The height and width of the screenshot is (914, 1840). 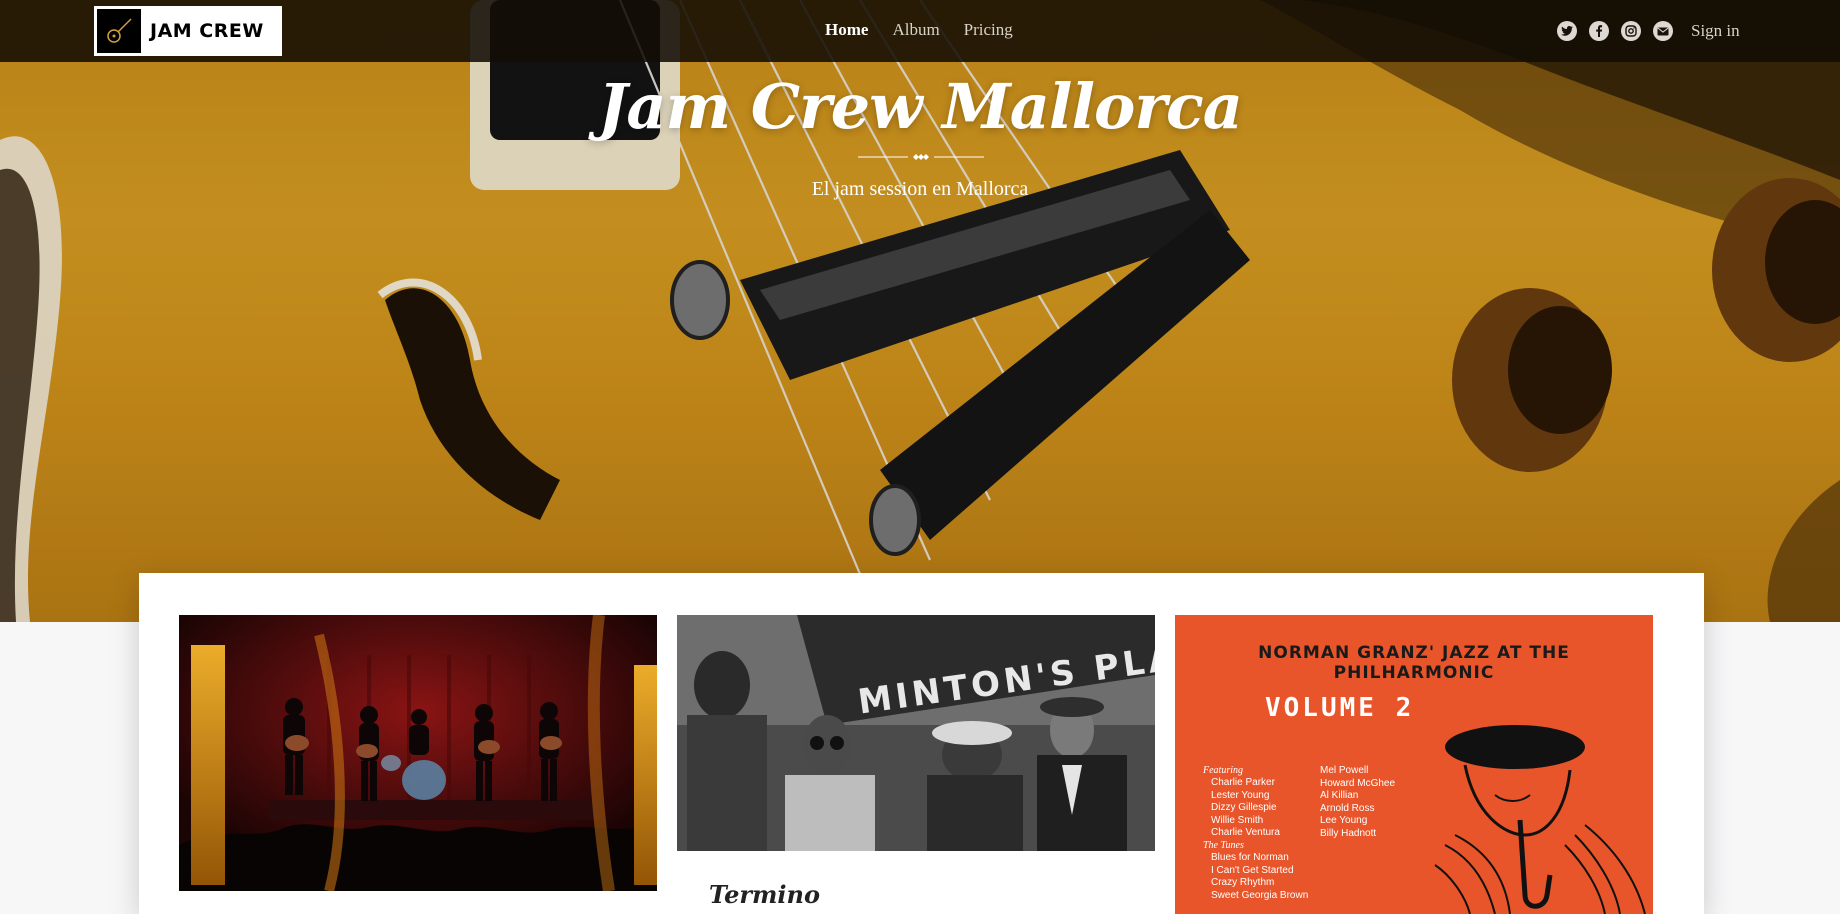 I want to click on instagram-icon, so click(x=1631, y=31).